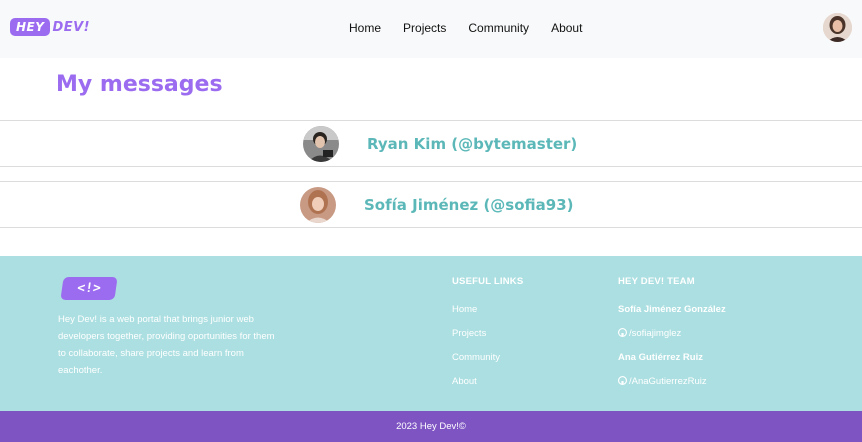 Image resolution: width=862 pixels, height=442 pixels. What do you see at coordinates (139, 84) in the screenshot?
I see `page-title: My messages` at bounding box center [139, 84].